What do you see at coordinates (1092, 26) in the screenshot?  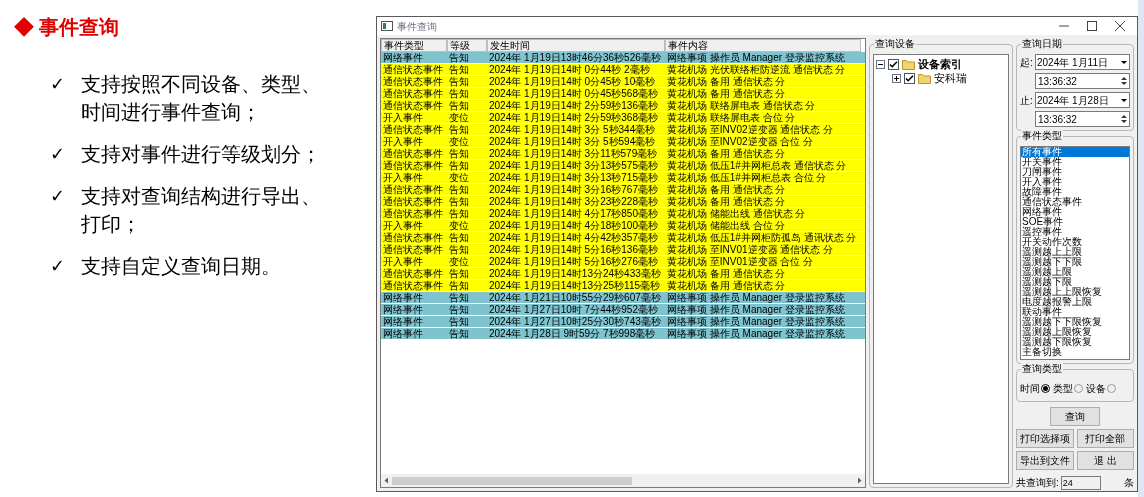 I see `maximize-icon` at bounding box center [1092, 26].